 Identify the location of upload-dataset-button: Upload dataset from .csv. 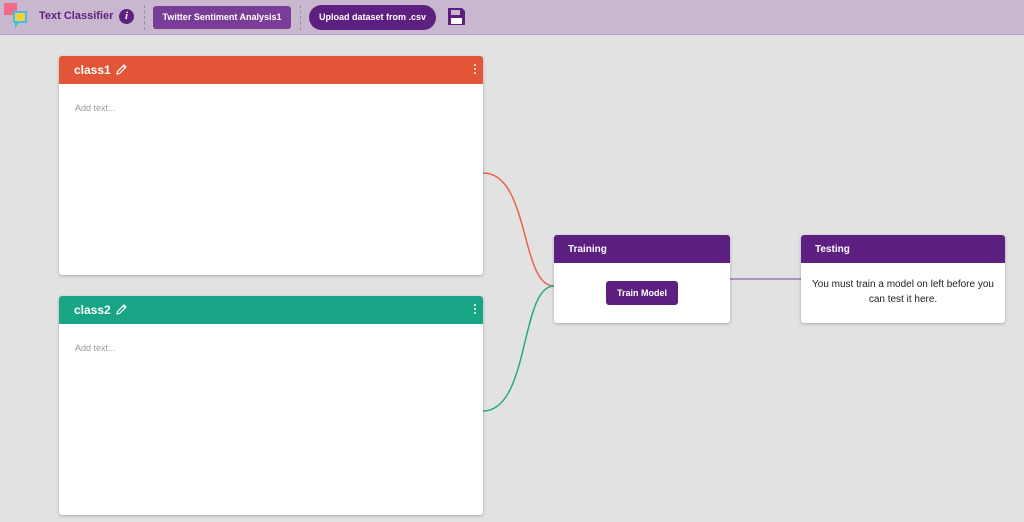
(372, 17).